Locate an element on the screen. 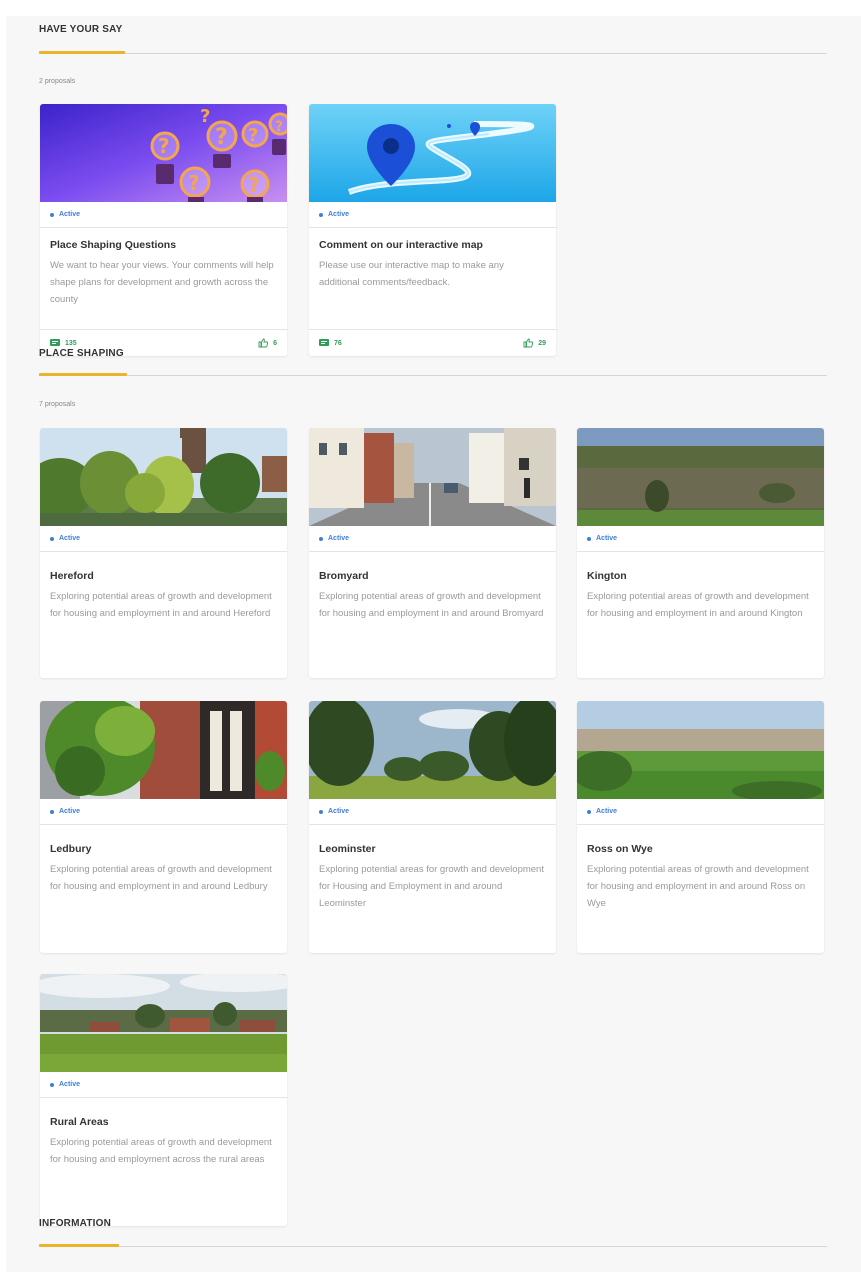 This screenshot has height=1272, width=861. card-title: Rural Areas is located at coordinates (163, 1113).